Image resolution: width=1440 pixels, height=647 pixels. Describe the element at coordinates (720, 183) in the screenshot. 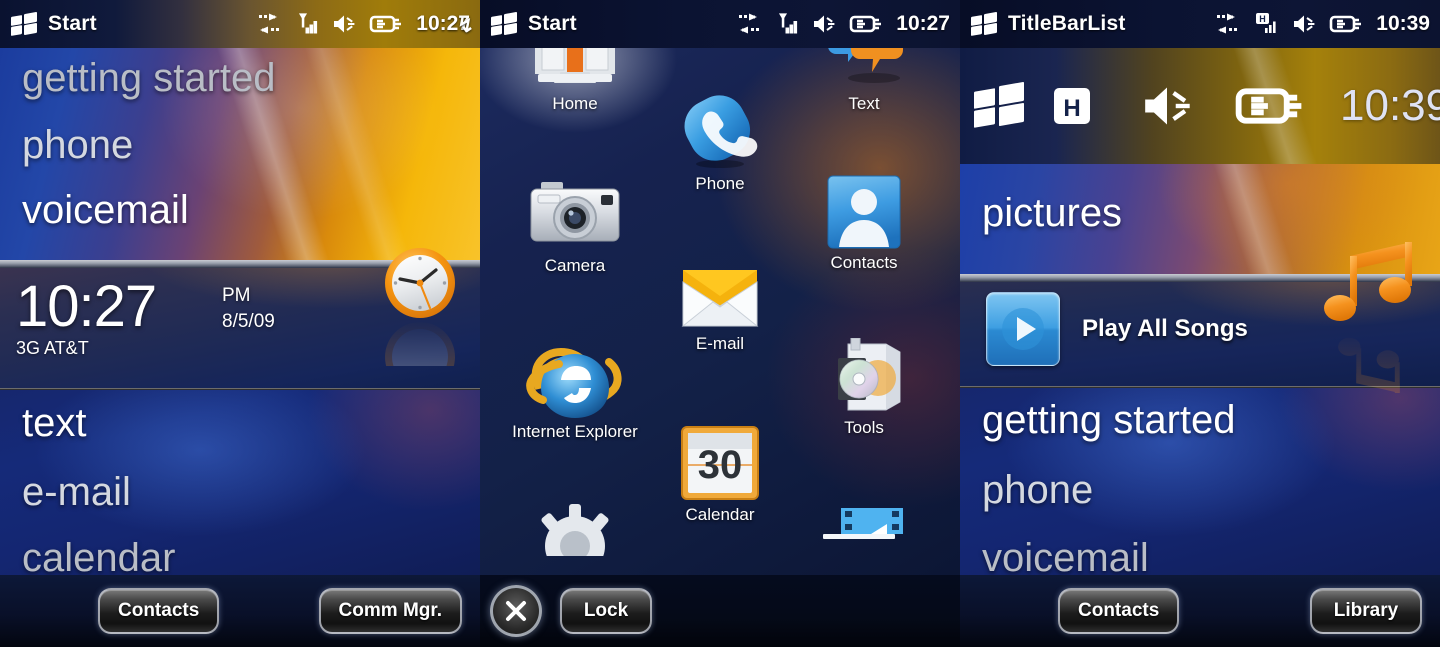

I see `start-tile-label-phone: Phone` at that location.